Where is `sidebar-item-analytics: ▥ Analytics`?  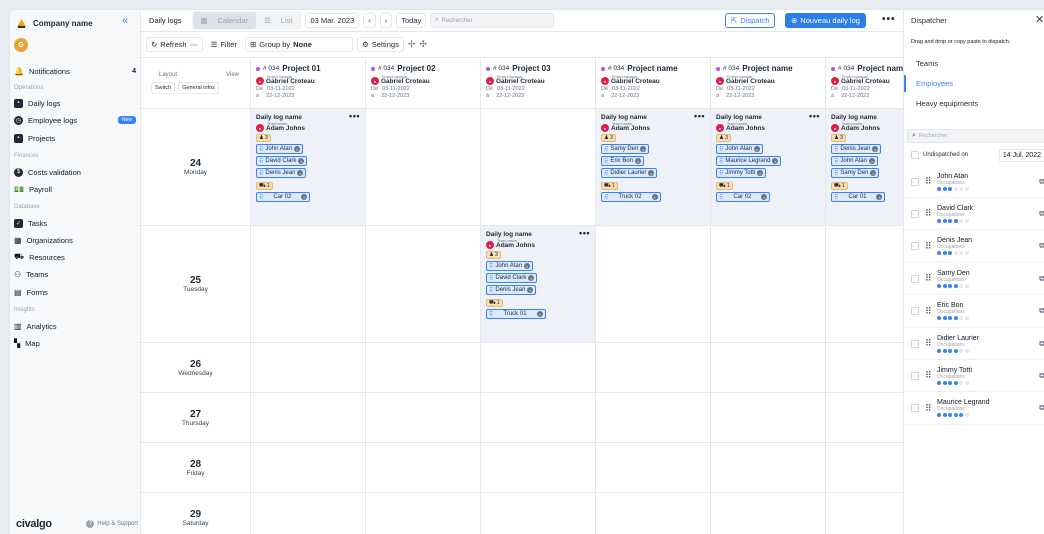 sidebar-item-analytics: ▥ Analytics is located at coordinates (75, 326).